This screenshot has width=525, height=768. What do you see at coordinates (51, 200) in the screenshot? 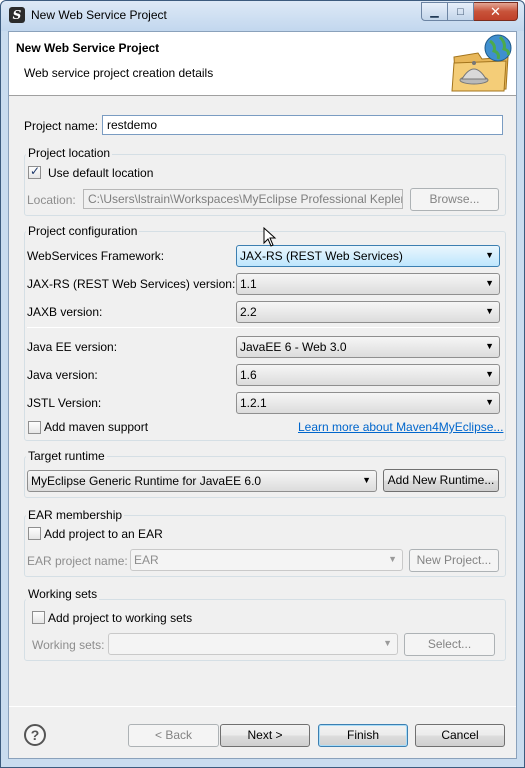
I see `location-label: Location:` at bounding box center [51, 200].